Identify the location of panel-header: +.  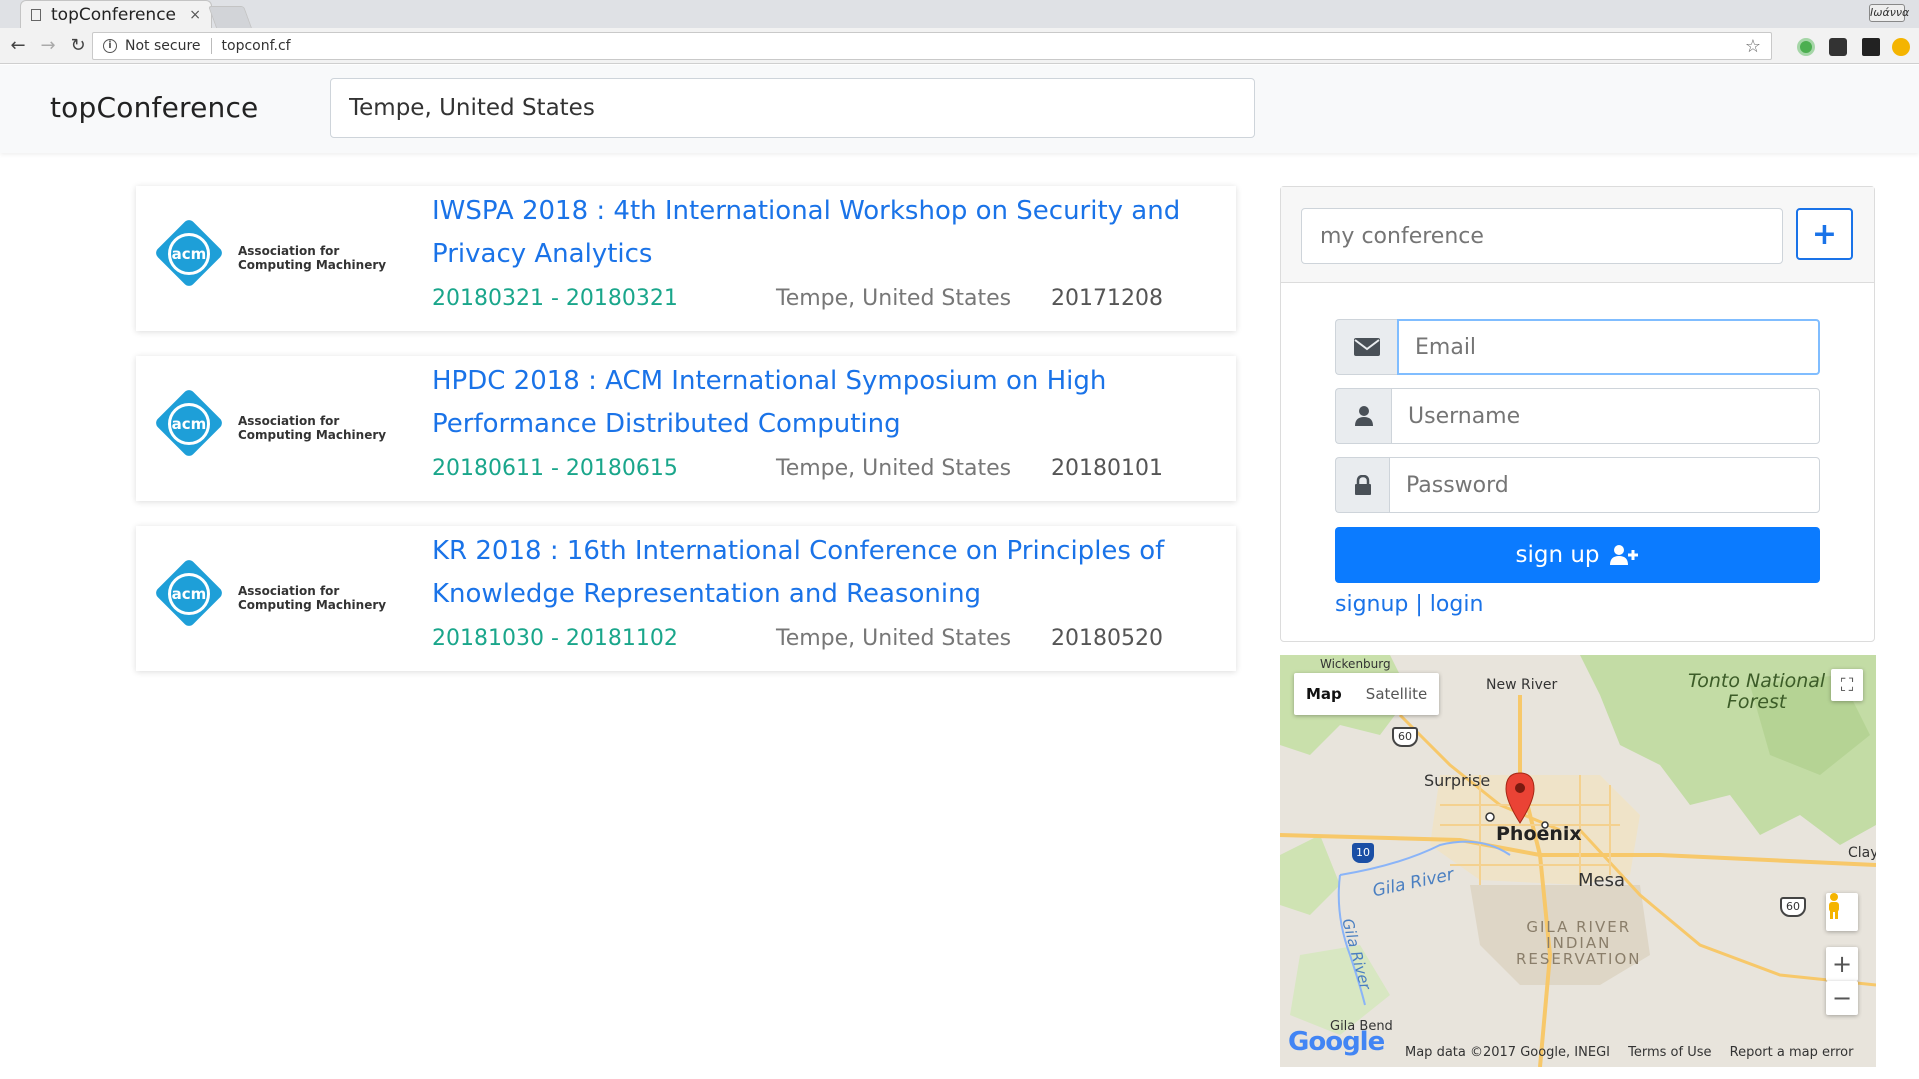
(1577, 235).